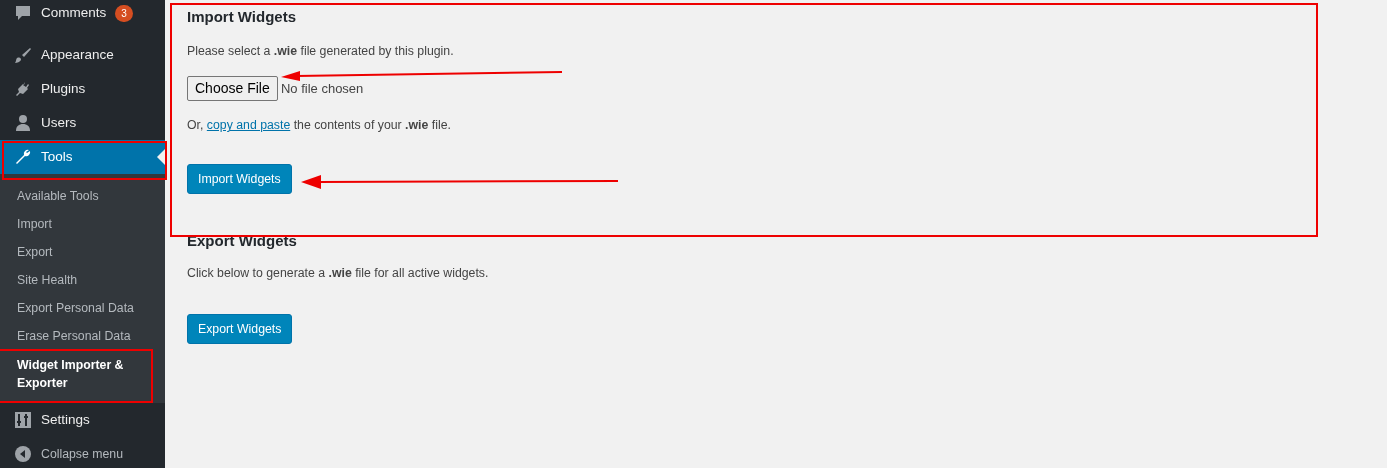 This screenshot has height=468, width=1387. I want to click on brush-icon, so click(23, 55).